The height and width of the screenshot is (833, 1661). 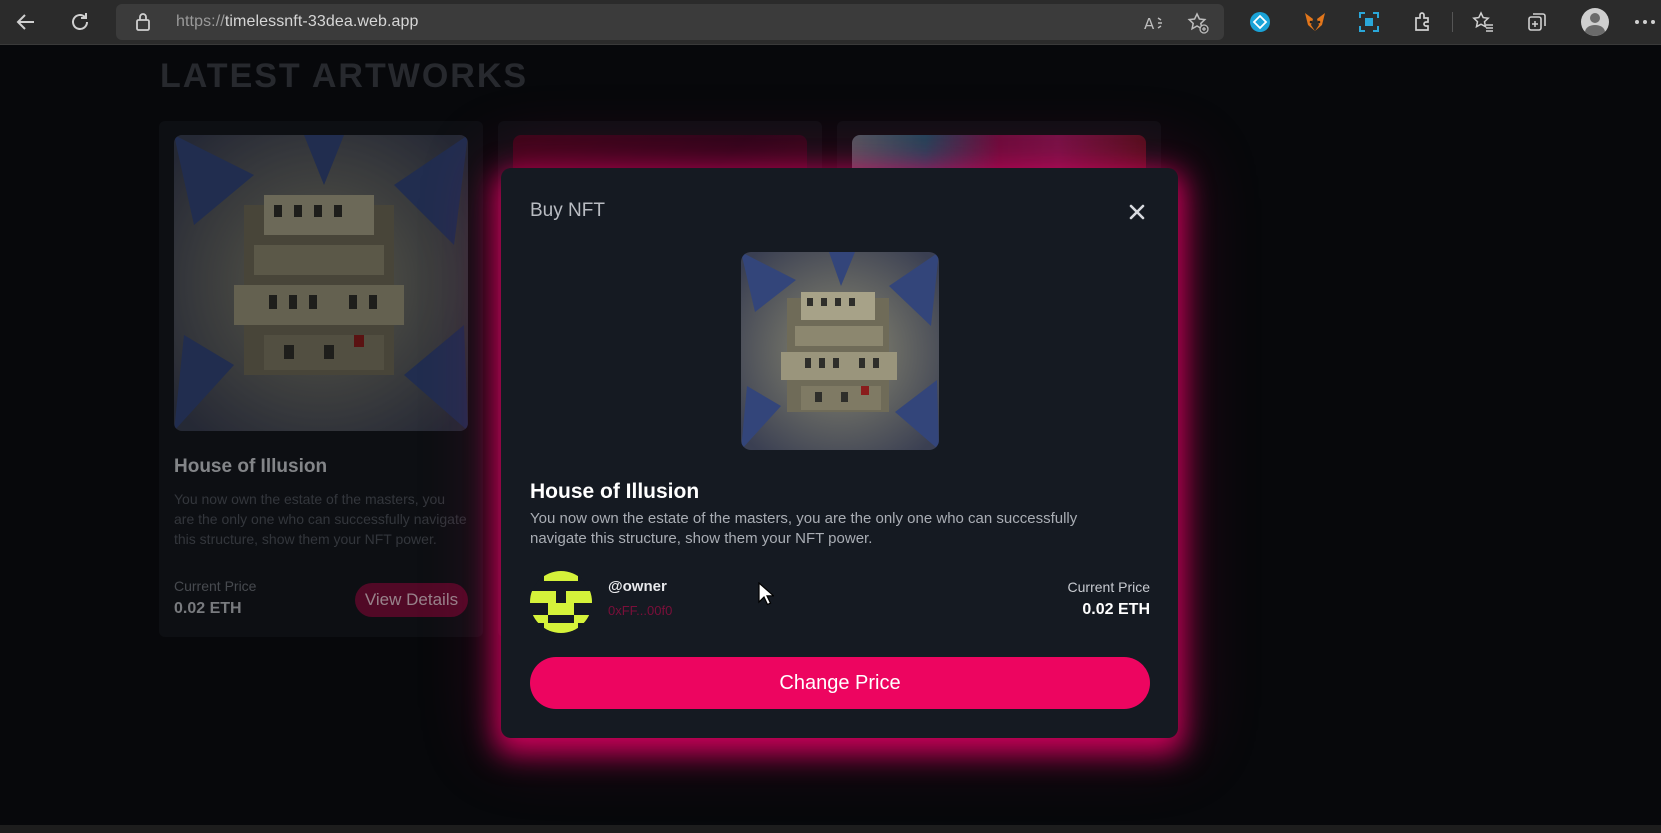 I want to click on collections-icon, so click(x=1537, y=22).